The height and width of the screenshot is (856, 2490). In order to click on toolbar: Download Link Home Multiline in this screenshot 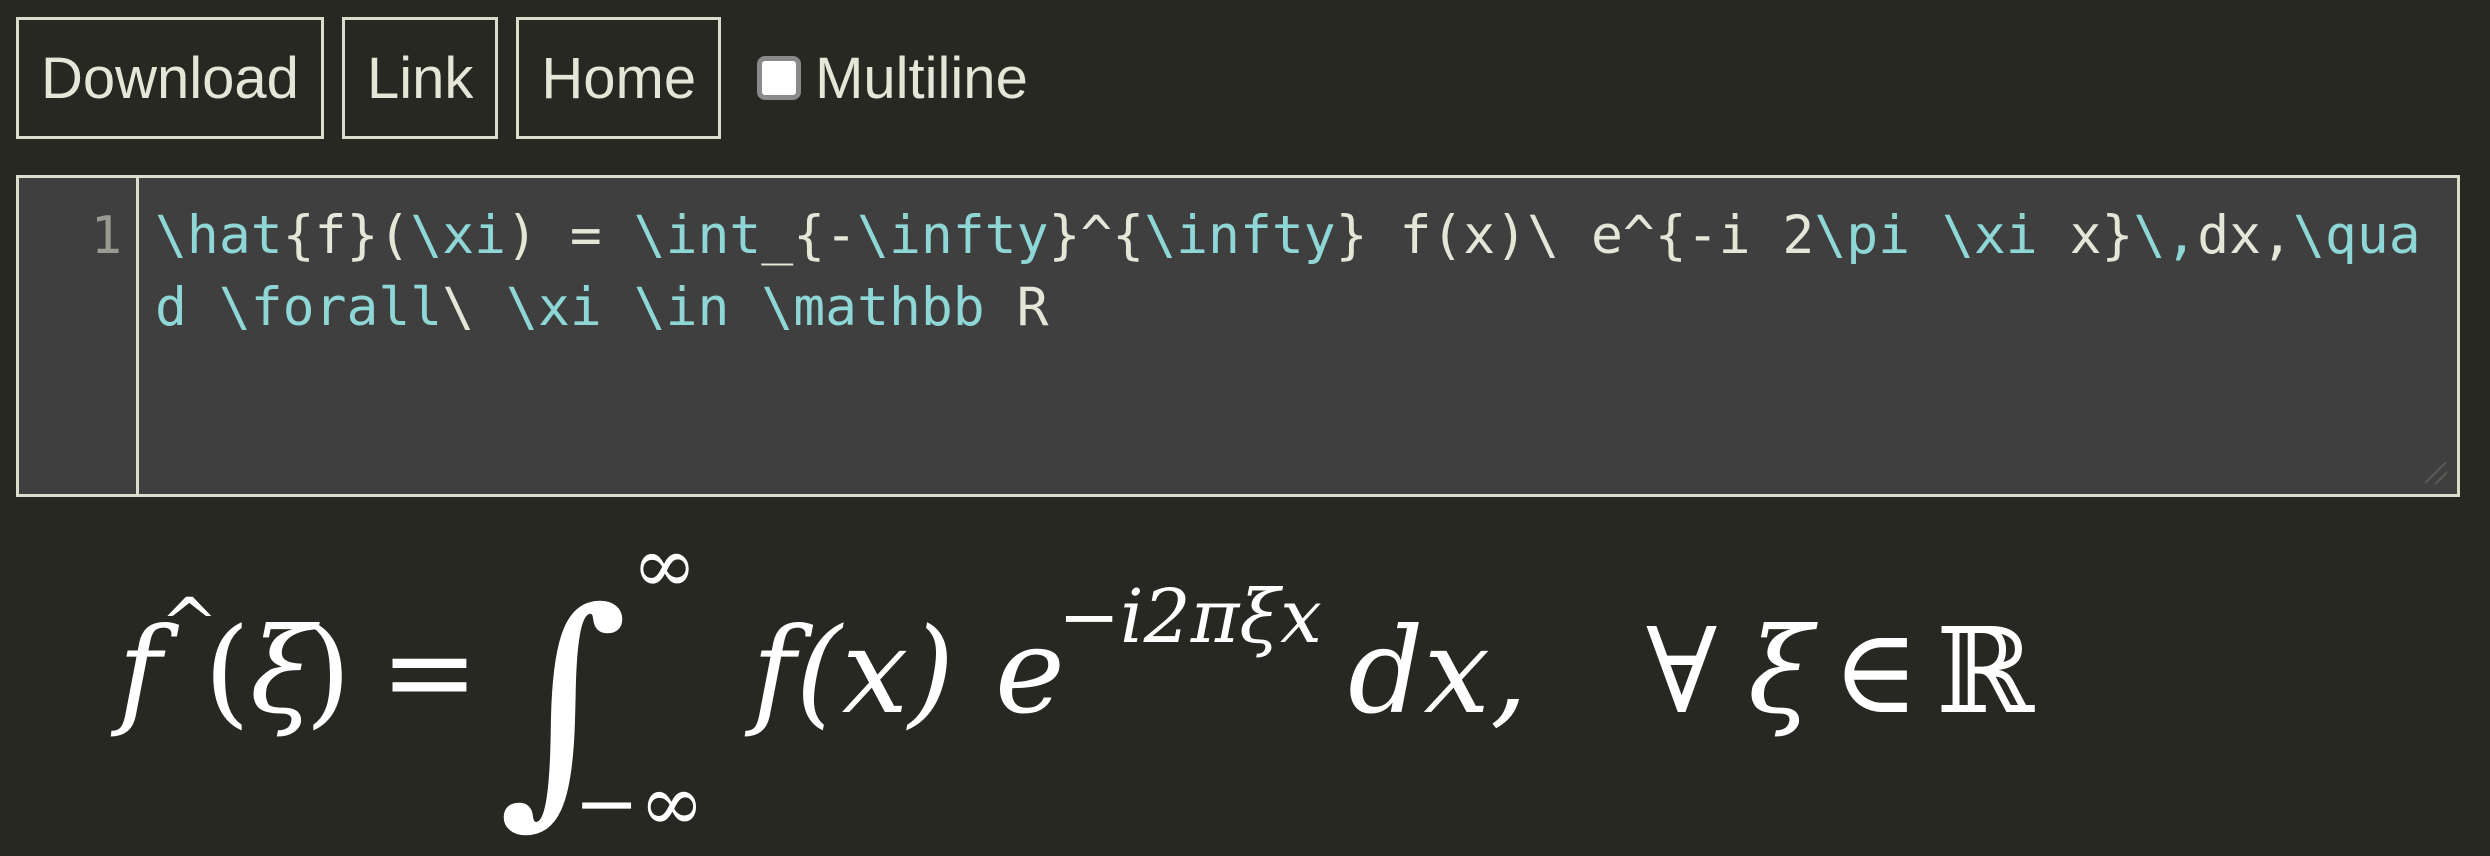, I will do `click(522, 78)`.